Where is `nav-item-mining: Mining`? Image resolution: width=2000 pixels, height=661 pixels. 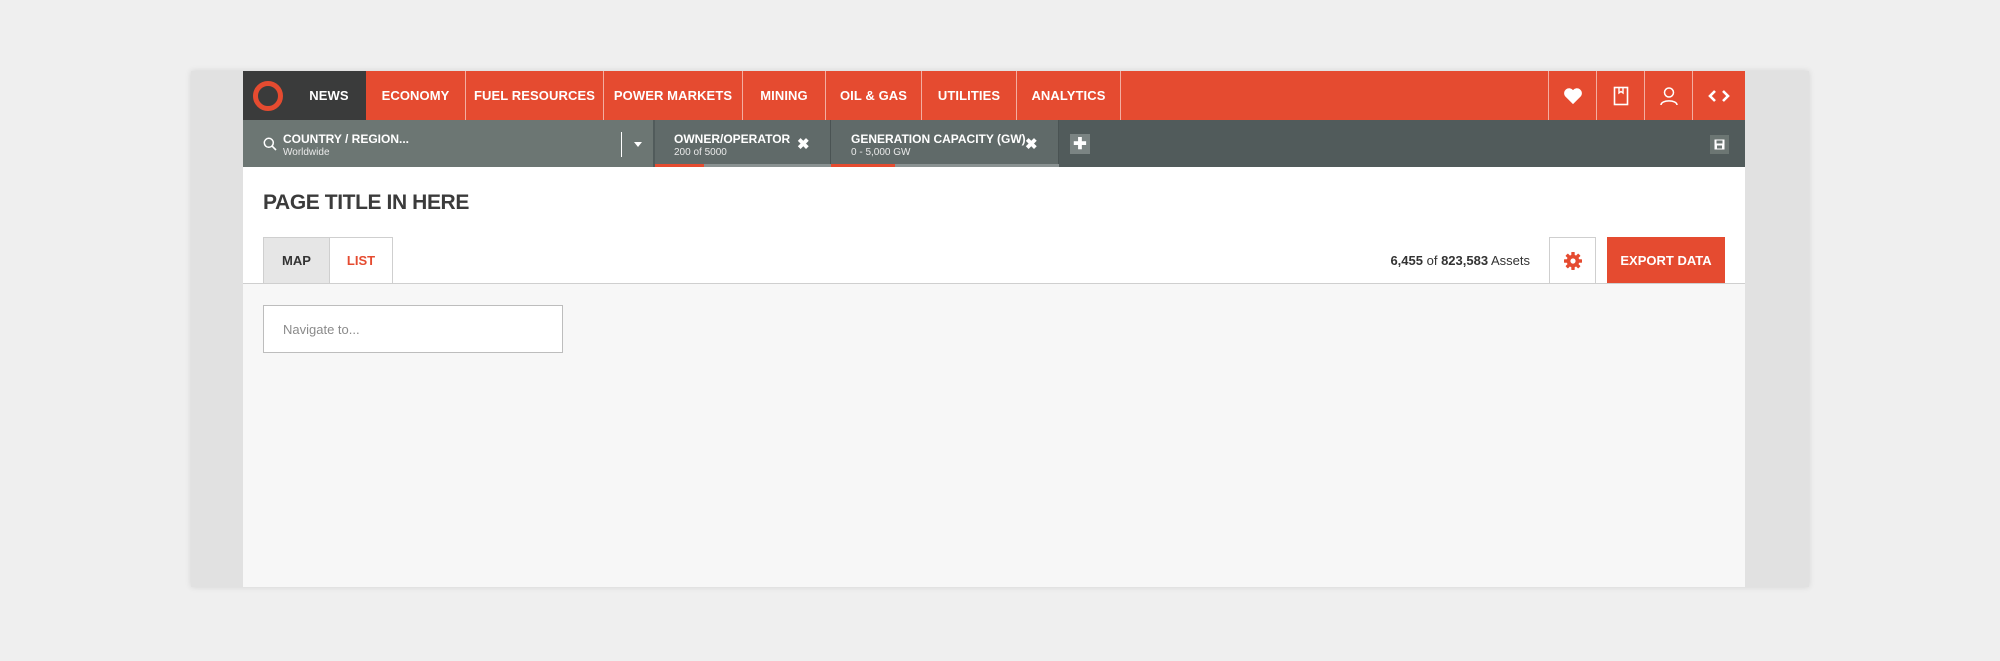 nav-item-mining: Mining is located at coordinates (784, 95).